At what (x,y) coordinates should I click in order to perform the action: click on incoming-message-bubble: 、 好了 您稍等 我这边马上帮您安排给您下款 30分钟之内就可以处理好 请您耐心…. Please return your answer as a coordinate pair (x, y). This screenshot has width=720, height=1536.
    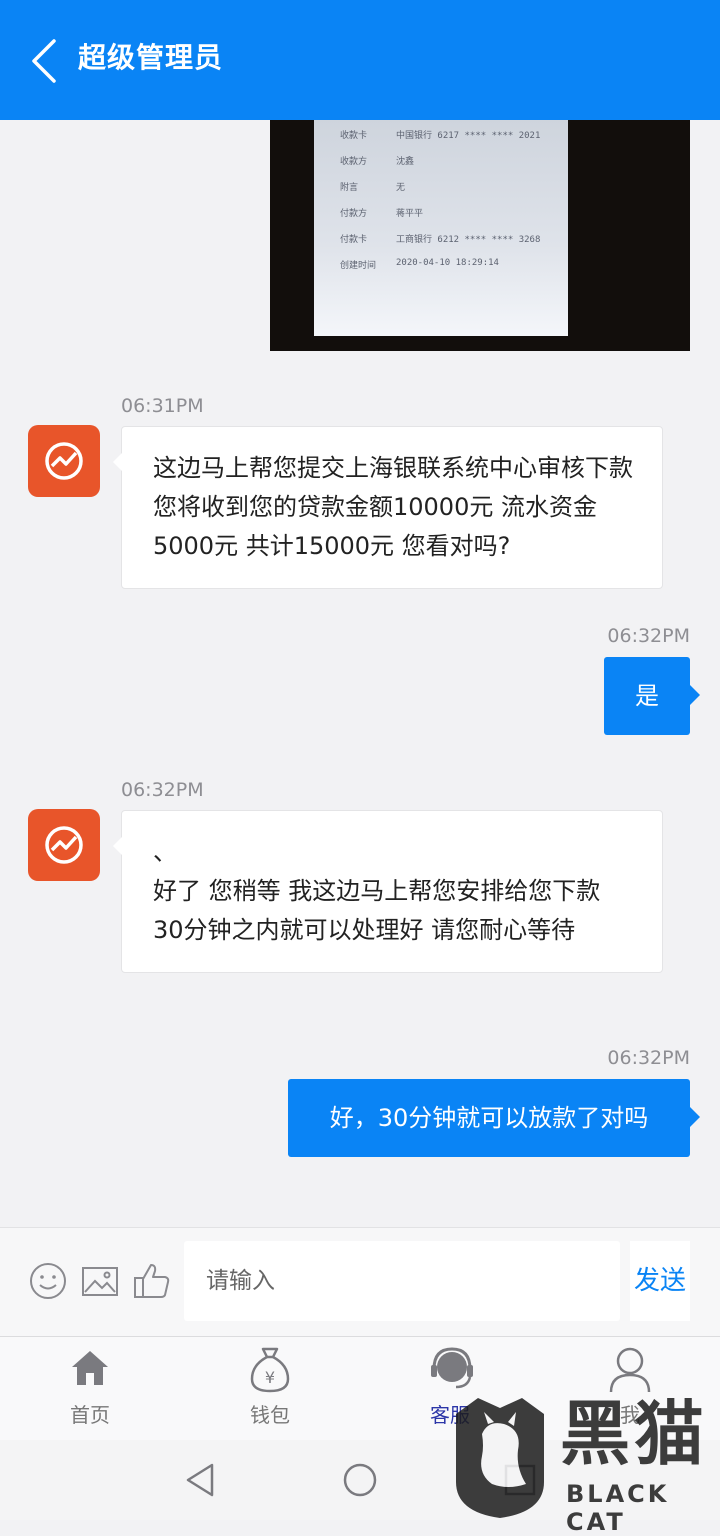
    Looking at the image, I should click on (388, 891).